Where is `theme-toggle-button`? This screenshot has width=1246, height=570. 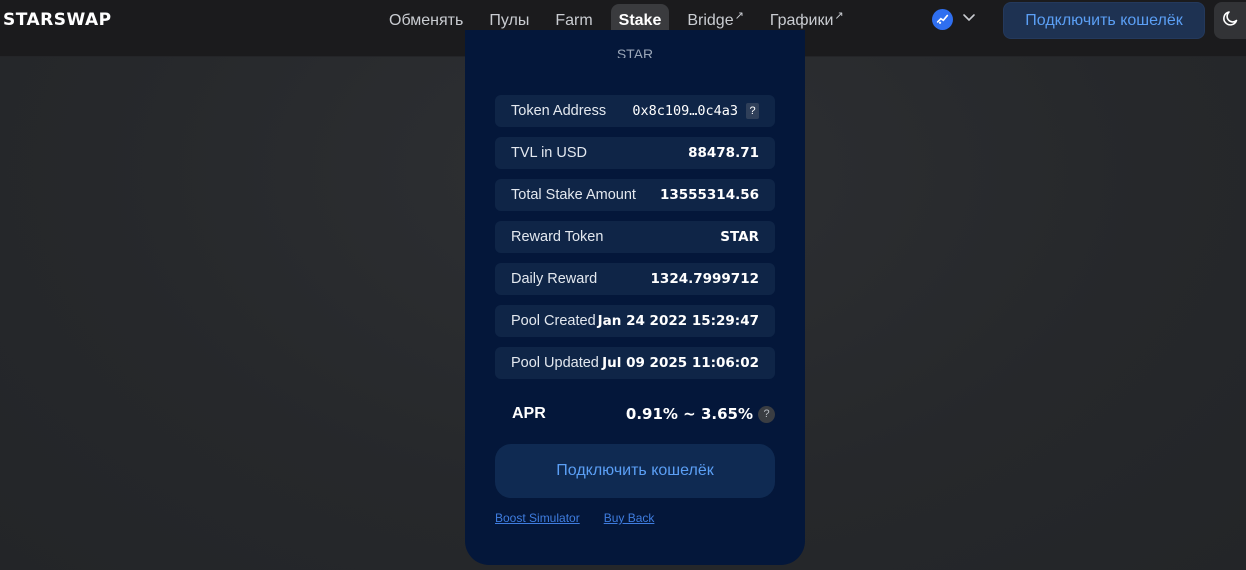 theme-toggle-button is located at coordinates (1230, 20).